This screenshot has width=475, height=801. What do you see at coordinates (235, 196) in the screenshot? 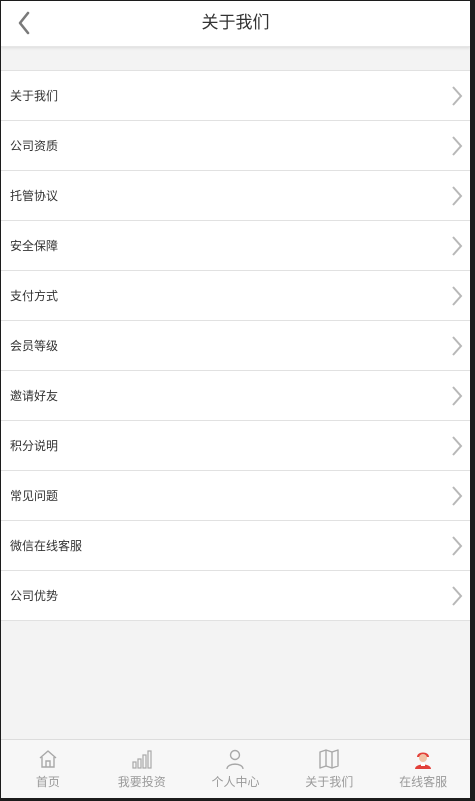
I see `menu-item-custody-agreement: 托管协议` at bounding box center [235, 196].